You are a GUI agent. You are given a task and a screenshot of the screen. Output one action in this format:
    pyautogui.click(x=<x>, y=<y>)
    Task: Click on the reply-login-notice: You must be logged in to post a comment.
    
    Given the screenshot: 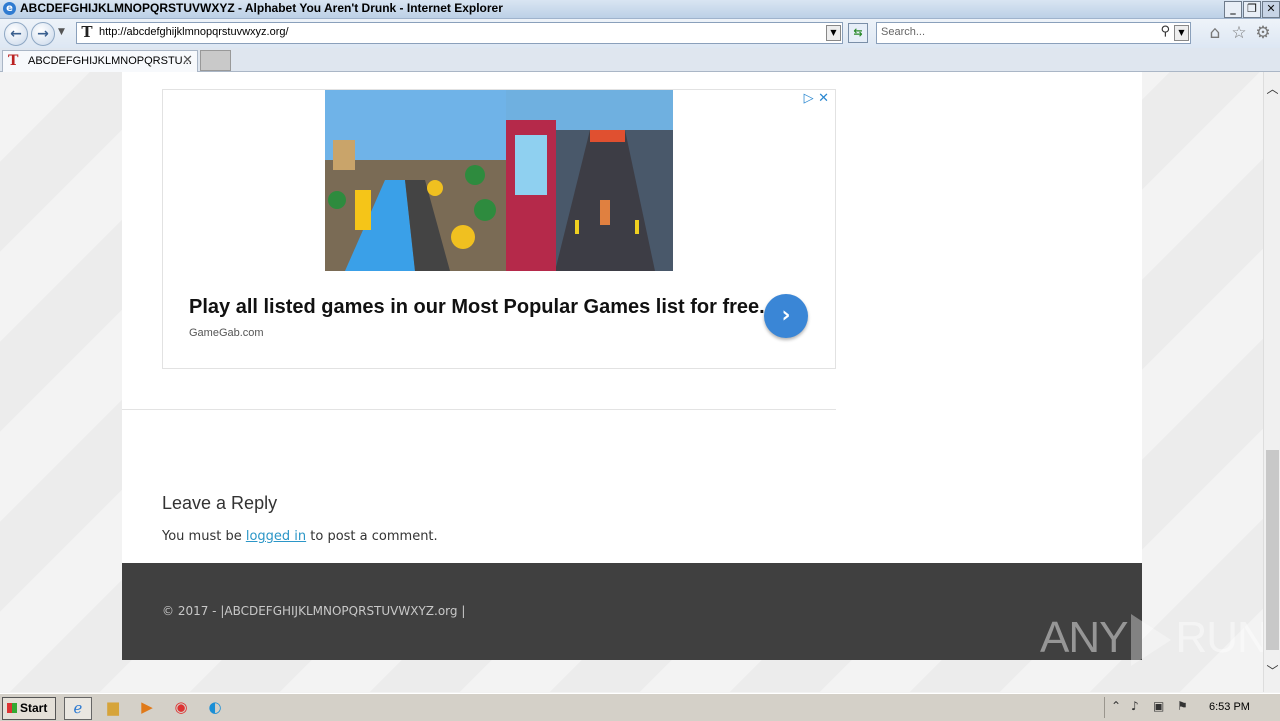 What is the action you would take?
    pyautogui.click(x=300, y=536)
    